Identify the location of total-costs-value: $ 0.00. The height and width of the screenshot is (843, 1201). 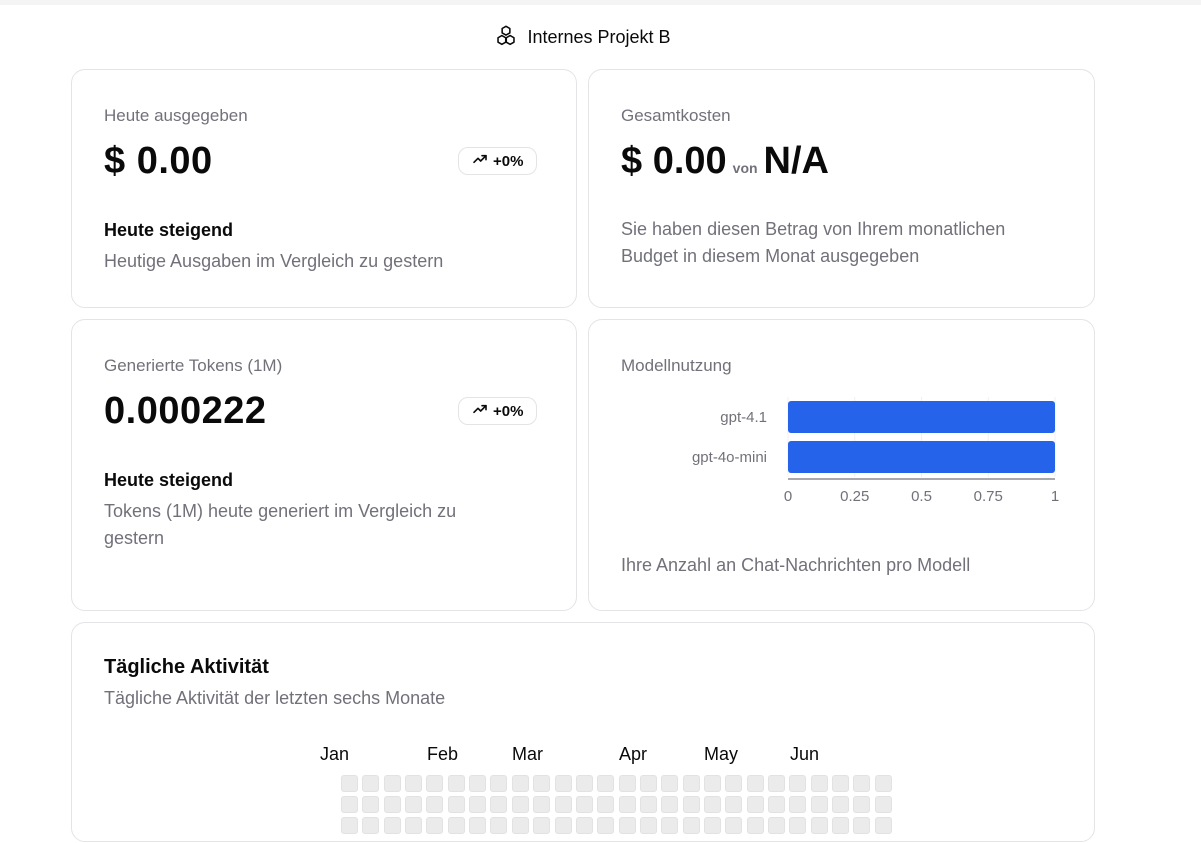
(674, 161).